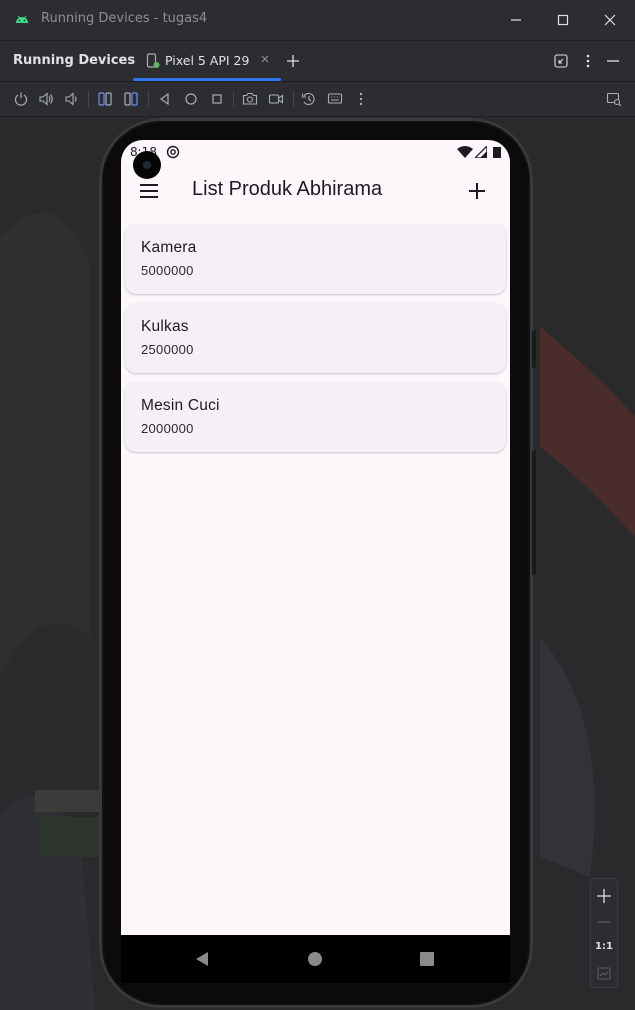 This screenshot has height=1010, width=635. I want to click on maximize-button, so click(563, 20).